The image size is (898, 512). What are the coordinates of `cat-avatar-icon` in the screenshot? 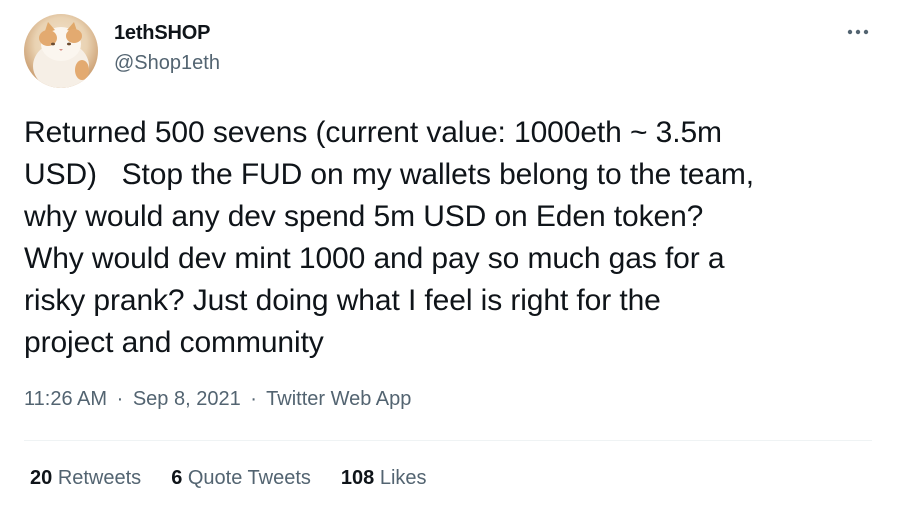 It's located at (61, 55).